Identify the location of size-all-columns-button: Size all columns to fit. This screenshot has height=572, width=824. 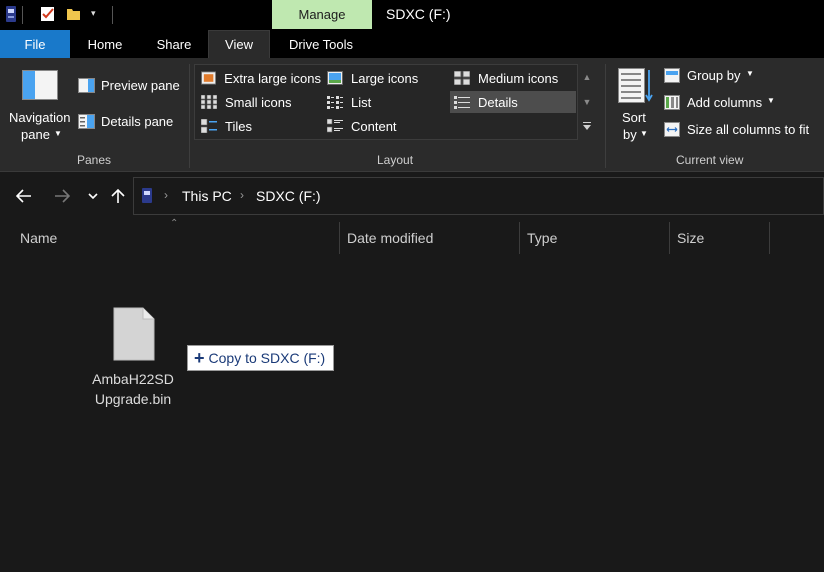
(742, 130).